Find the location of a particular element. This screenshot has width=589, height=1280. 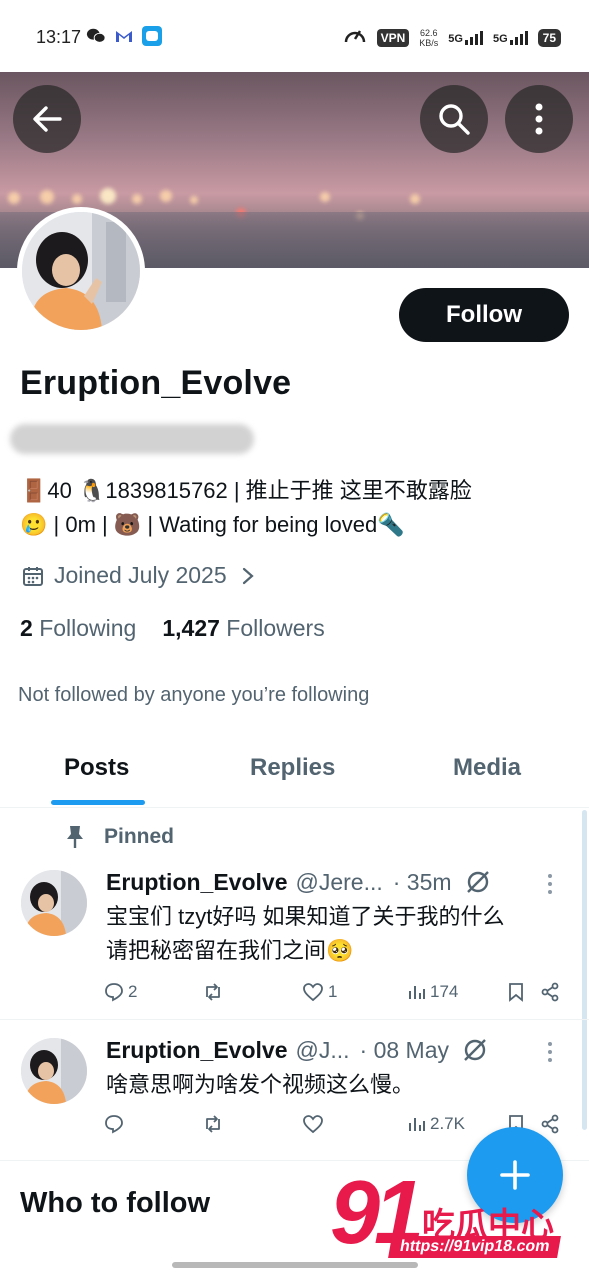

post-text: 宝宝们 tzyt好吗 如果知道了关于我的什么 请把秘密留在我们之间🥺 is located at coordinates (305, 933).